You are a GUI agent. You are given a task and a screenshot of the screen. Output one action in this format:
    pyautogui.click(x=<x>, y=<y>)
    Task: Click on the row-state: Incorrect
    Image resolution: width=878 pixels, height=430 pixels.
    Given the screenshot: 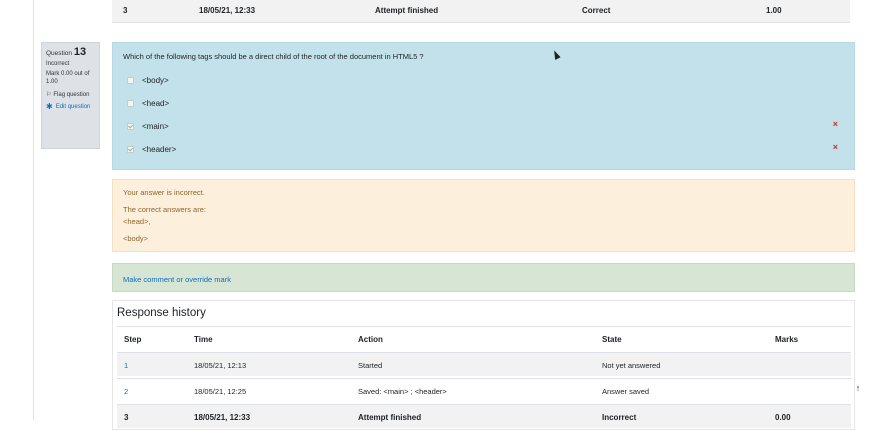 What is the action you would take?
    pyautogui.click(x=619, y=417)
    